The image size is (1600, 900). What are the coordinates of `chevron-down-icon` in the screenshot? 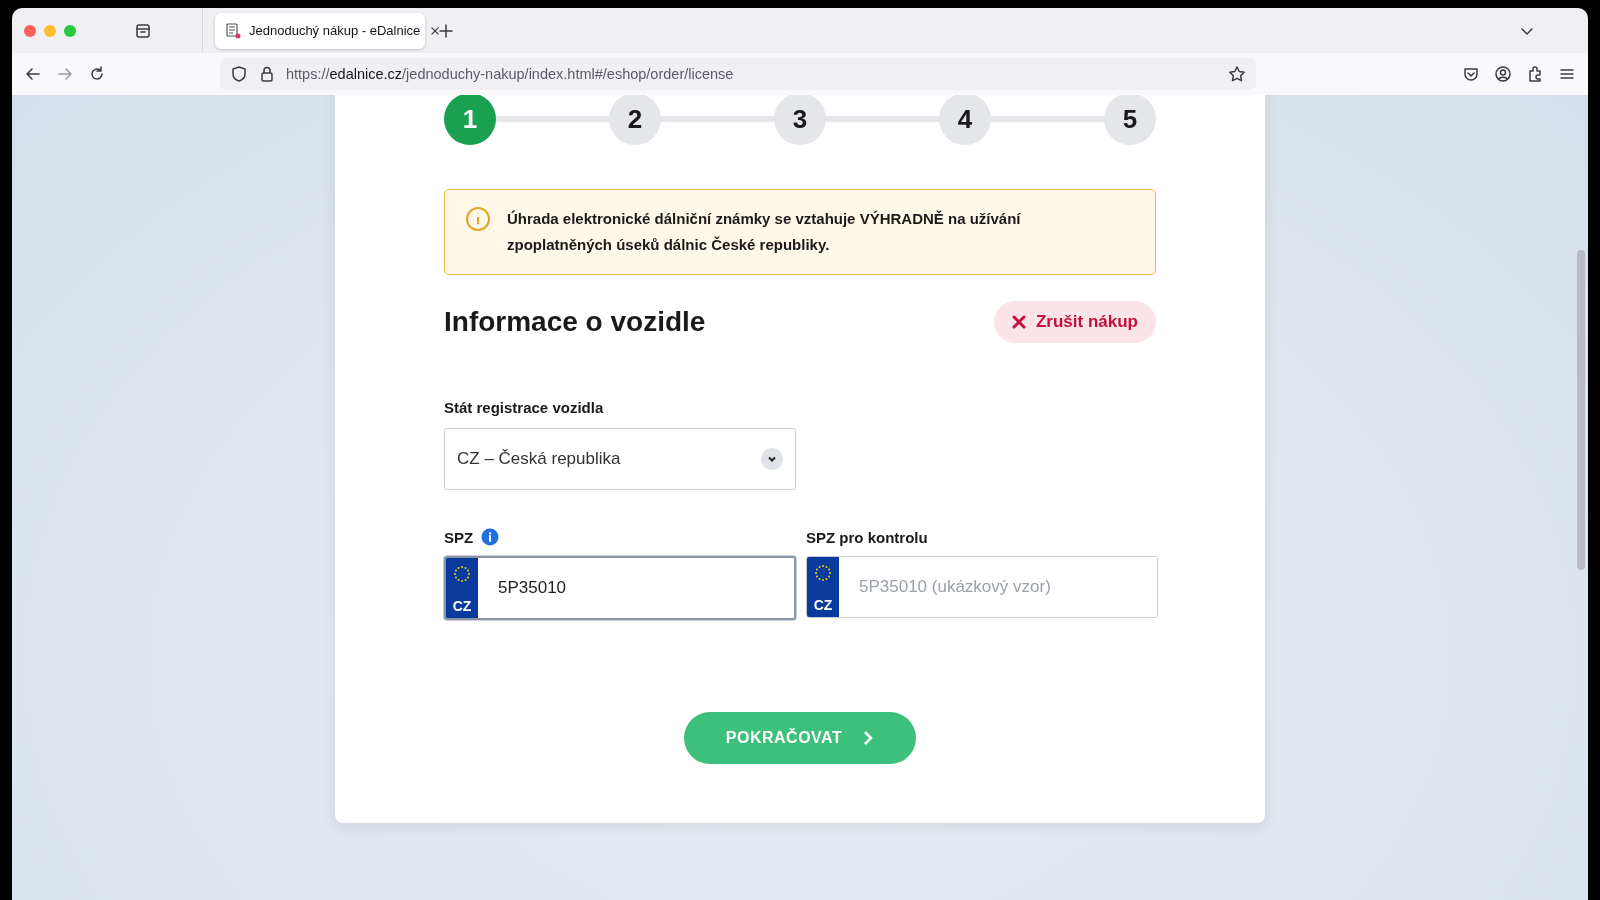 It's located at (772, 459).